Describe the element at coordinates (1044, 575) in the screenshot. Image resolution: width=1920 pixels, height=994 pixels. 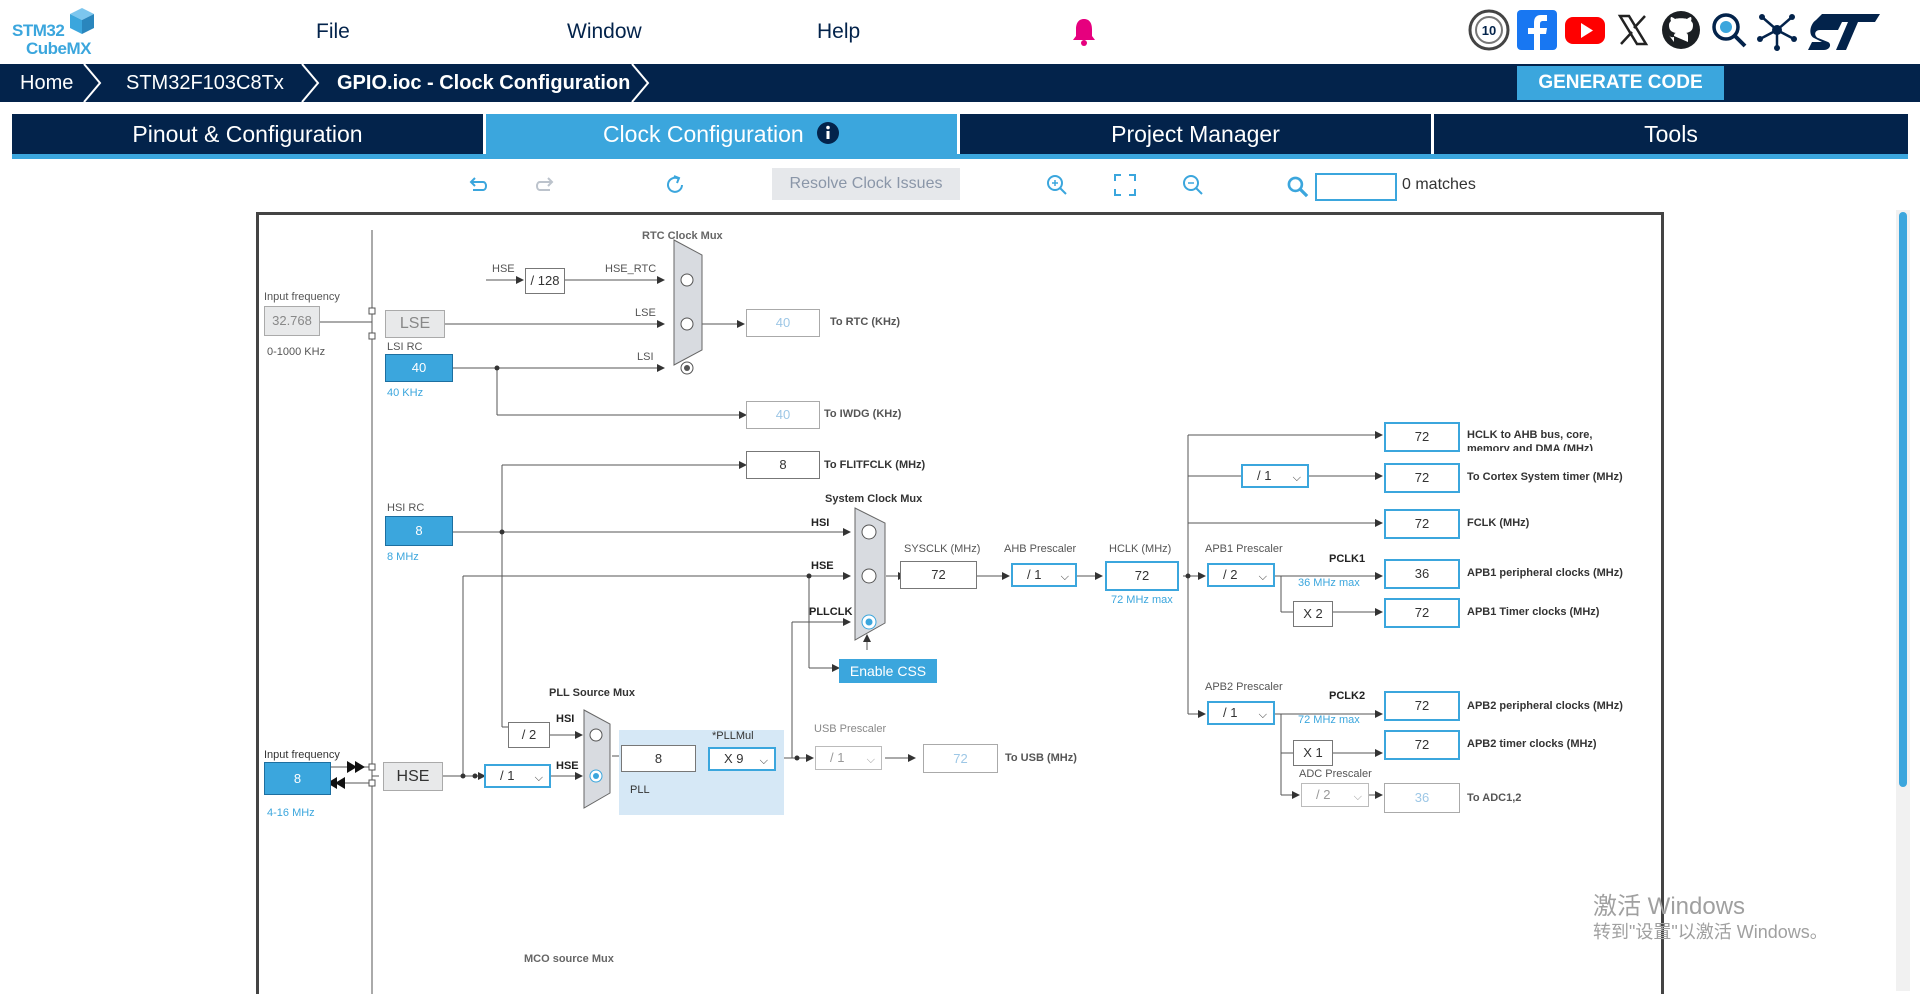
I see `ahb-prescaler-select: / 1 ⌵` at that location.